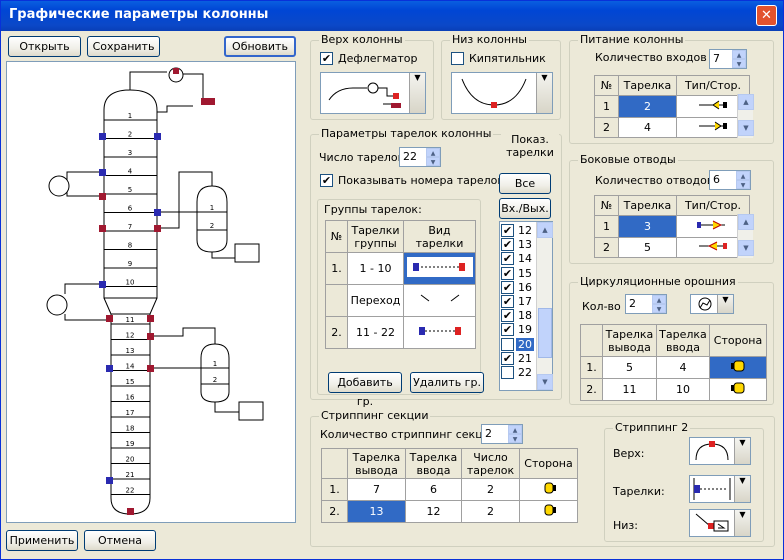  I want to click on reboiler-checkbox, so click(457, 58).